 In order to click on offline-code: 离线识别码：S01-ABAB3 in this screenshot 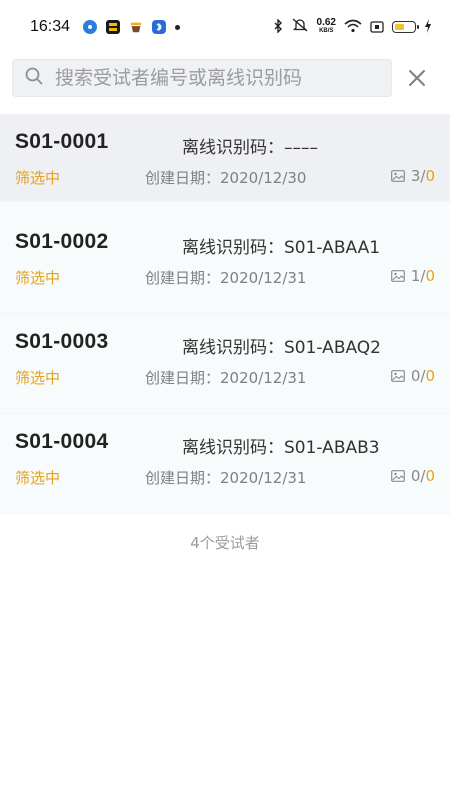, I will do `click(281, 445)`.